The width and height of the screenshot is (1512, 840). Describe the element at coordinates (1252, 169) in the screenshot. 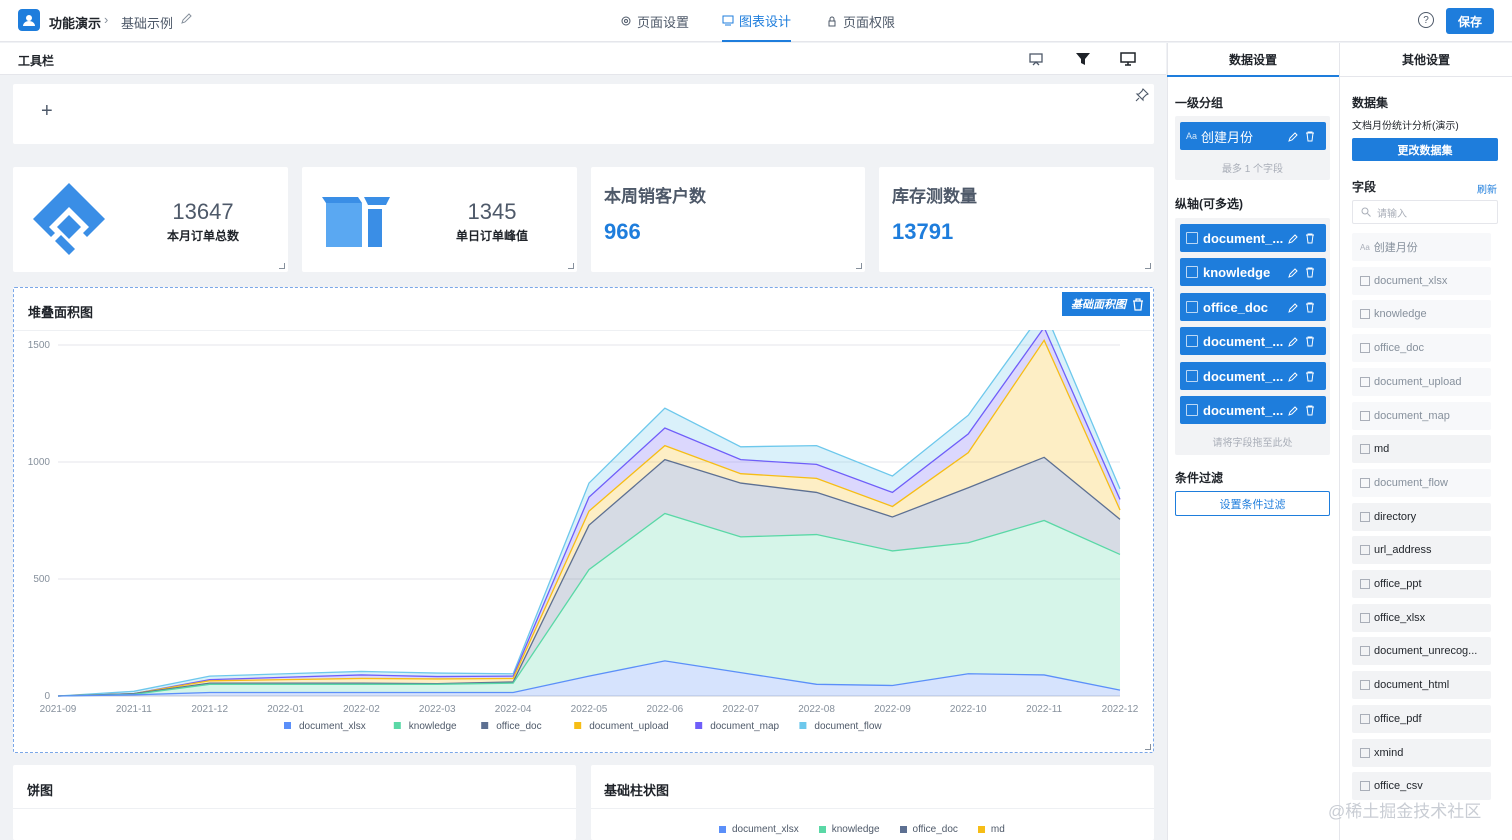

I see `group-hint: 最多 1 个字段` at that location.